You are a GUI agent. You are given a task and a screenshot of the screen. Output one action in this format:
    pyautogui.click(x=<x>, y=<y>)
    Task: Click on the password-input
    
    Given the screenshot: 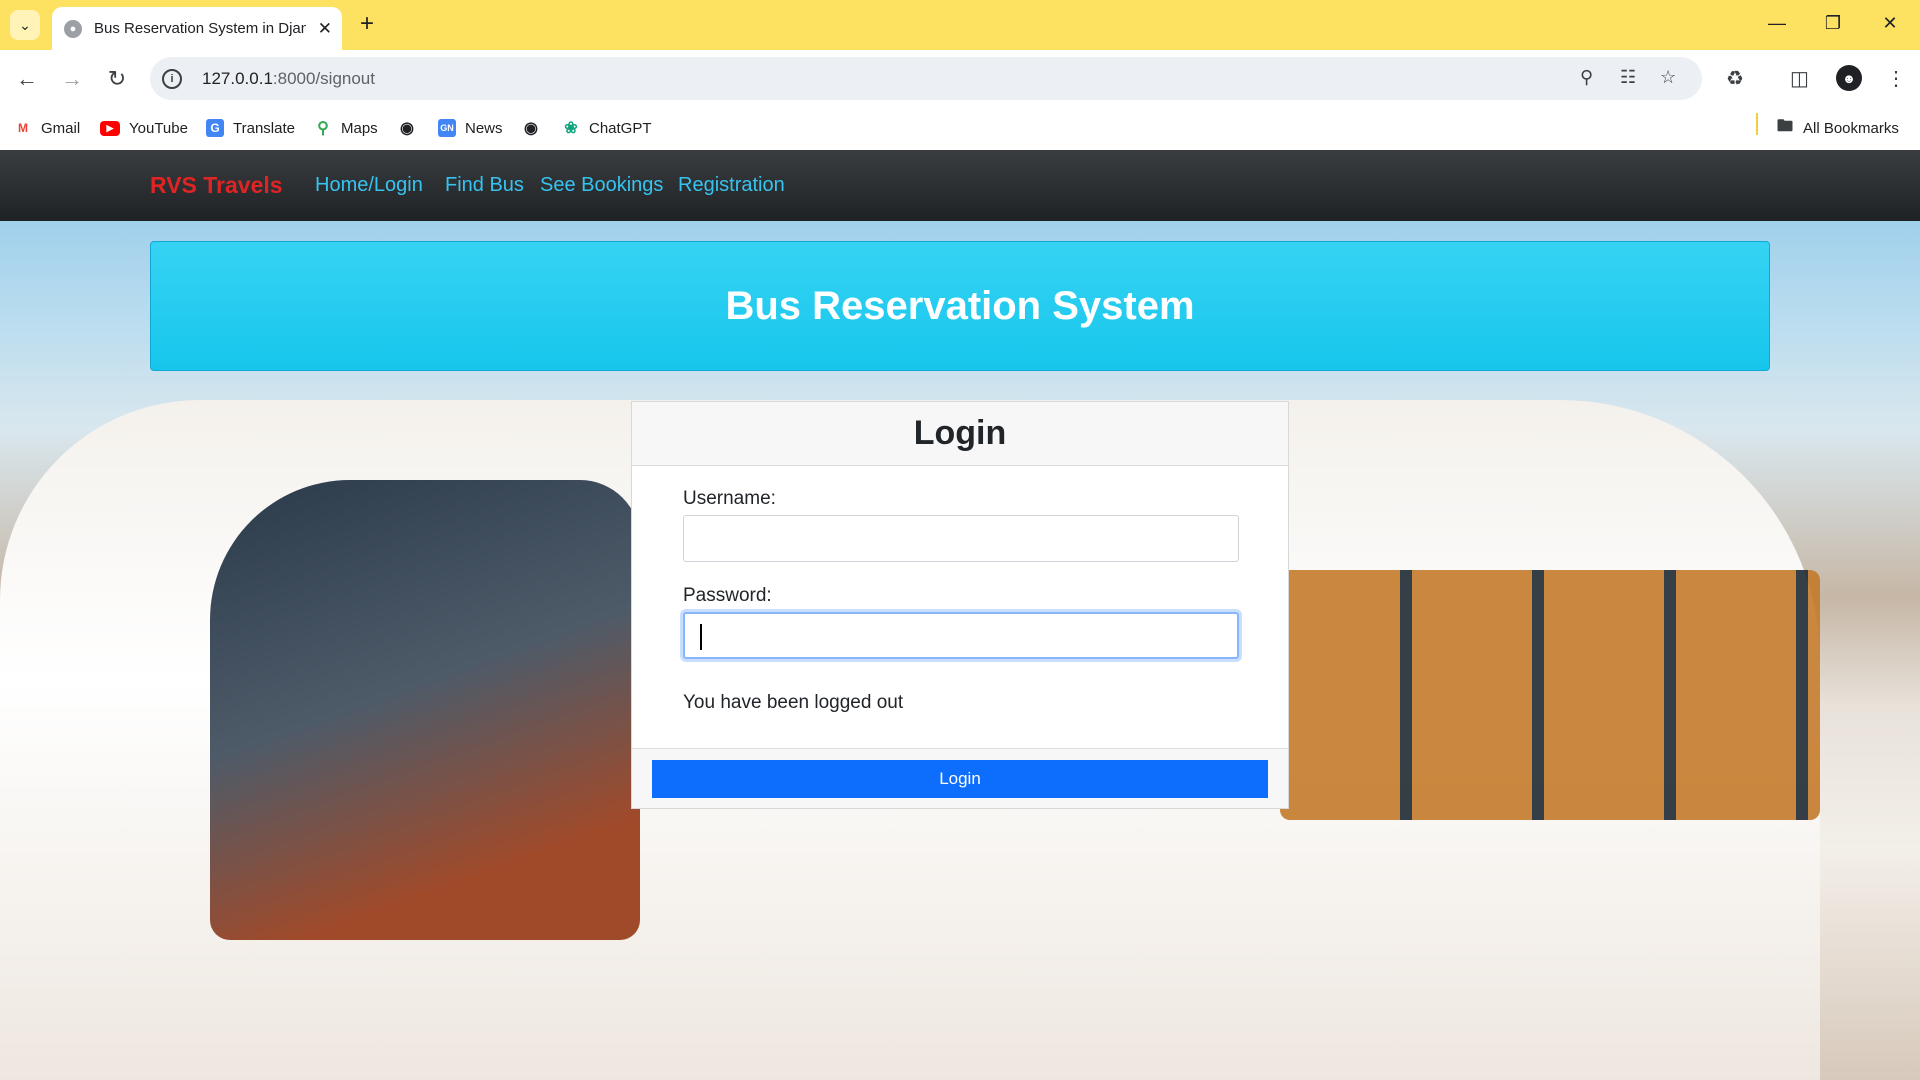 What is the action you would take?
    pyautogui.click(x=961, y=635)
    